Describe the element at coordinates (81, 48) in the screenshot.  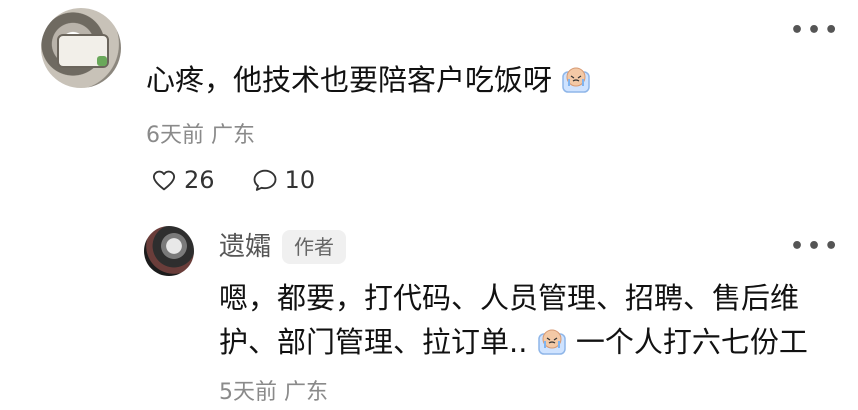
I see `commenter-avatar` at that location.